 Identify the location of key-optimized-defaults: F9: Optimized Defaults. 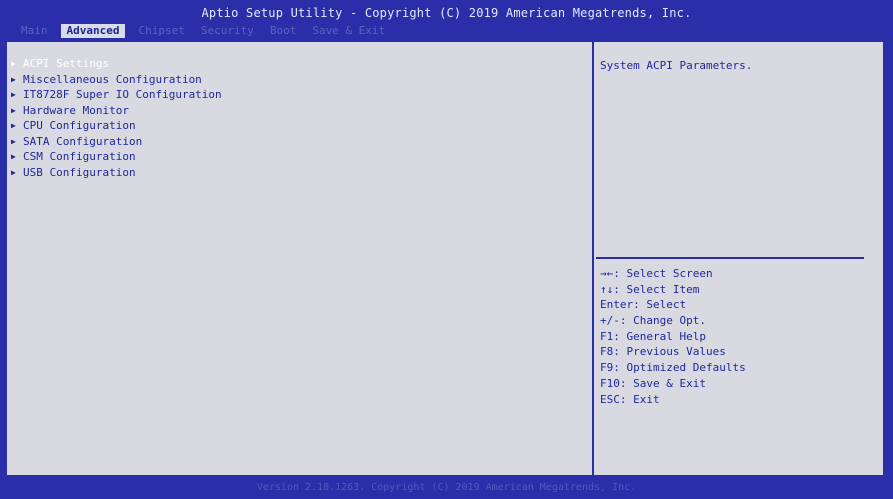
(673, 368).